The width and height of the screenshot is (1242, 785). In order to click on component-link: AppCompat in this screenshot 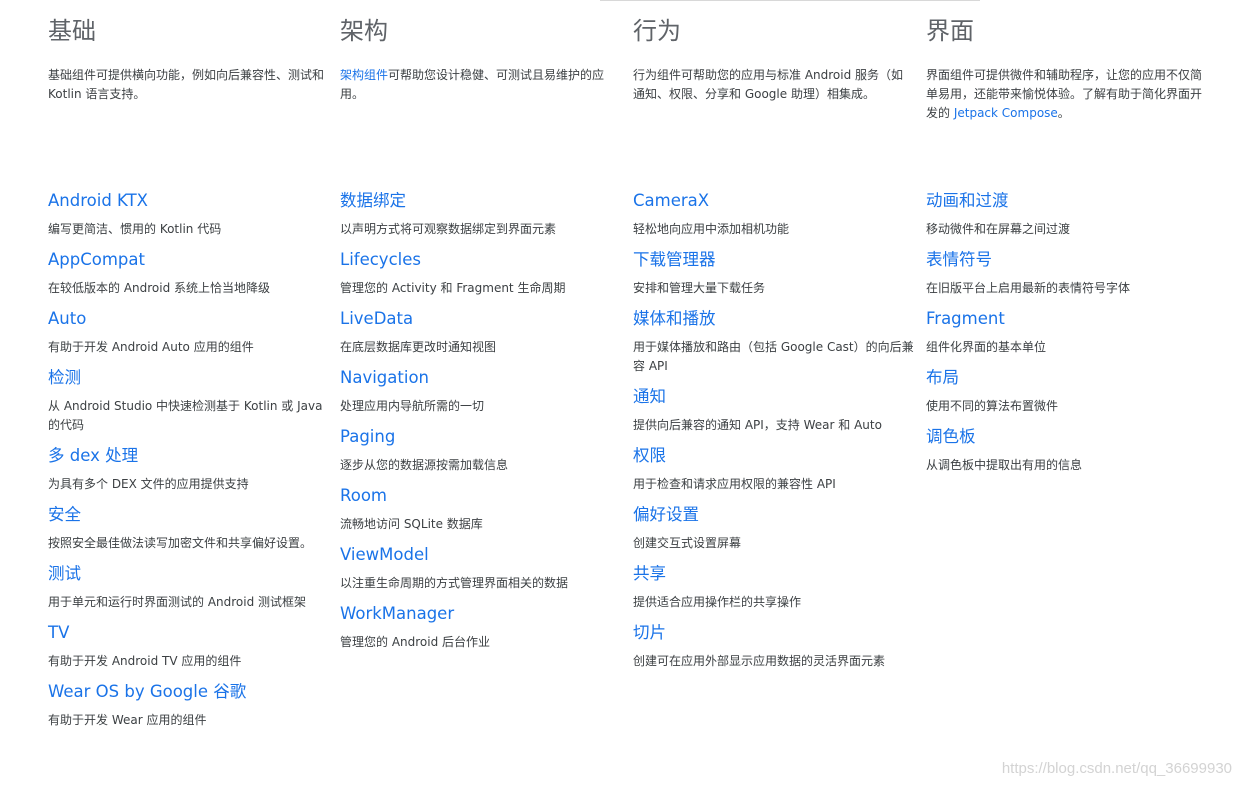, I will do `click(96, 260)`.